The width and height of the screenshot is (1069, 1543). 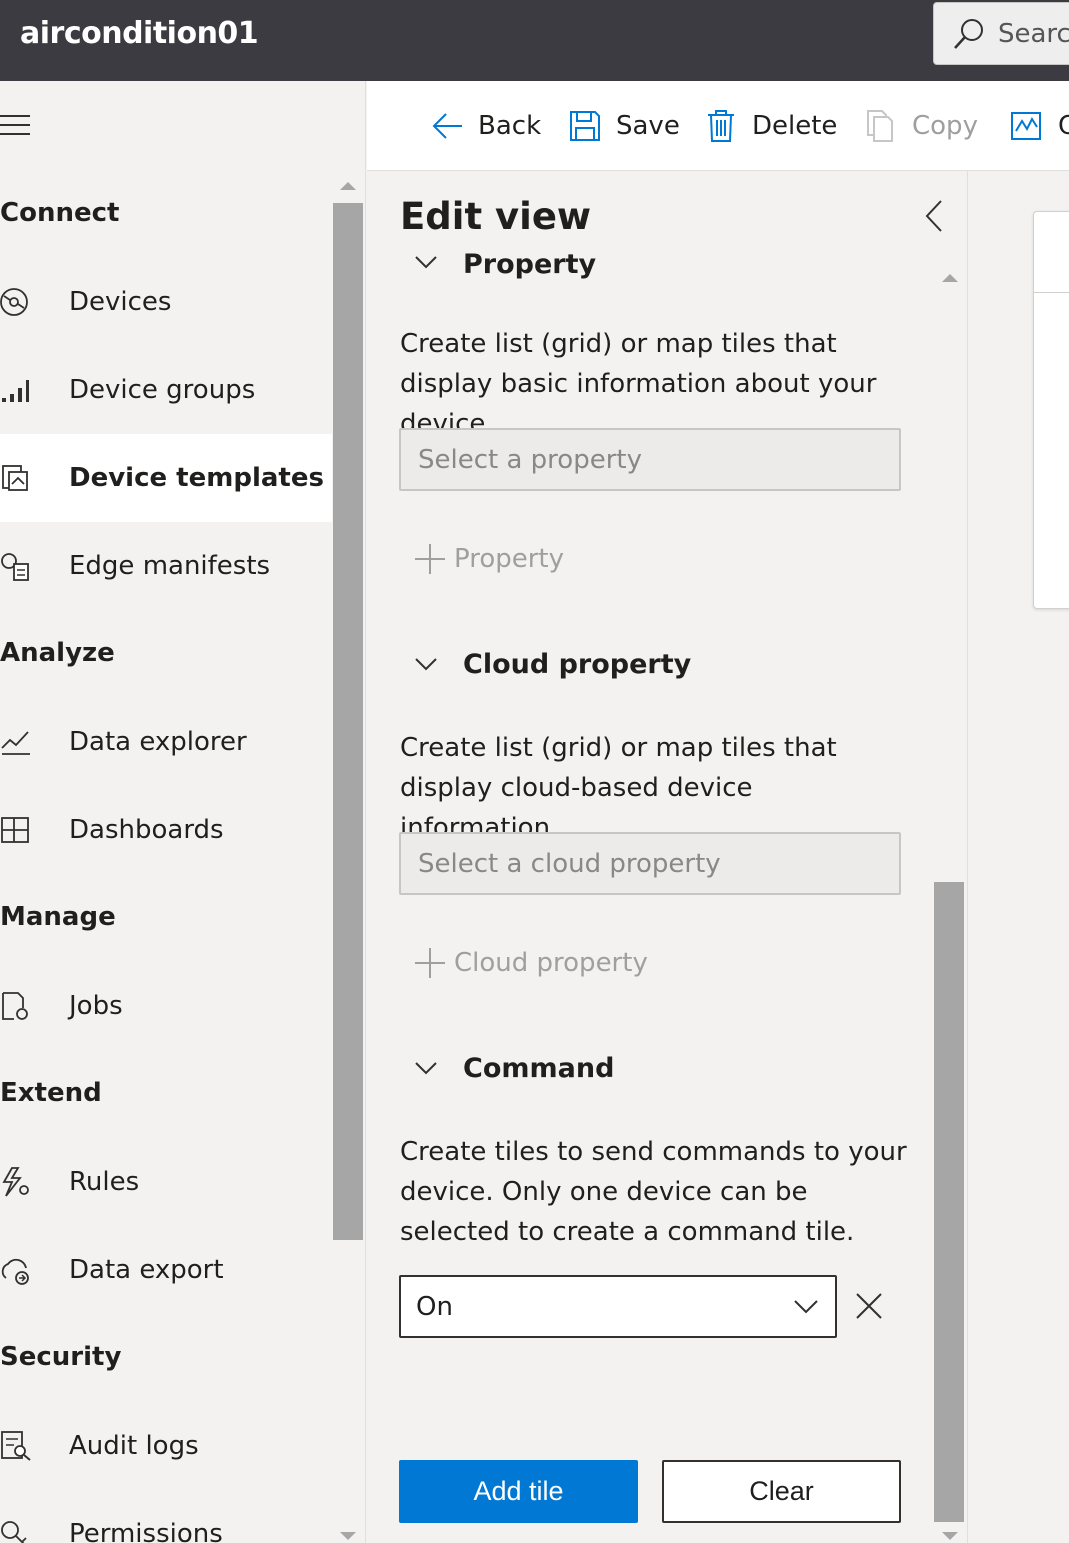 What do you see at coordinates (1026, 126) in the screenshot?
I see `chart-icon` at bounding box center [1026, 126].